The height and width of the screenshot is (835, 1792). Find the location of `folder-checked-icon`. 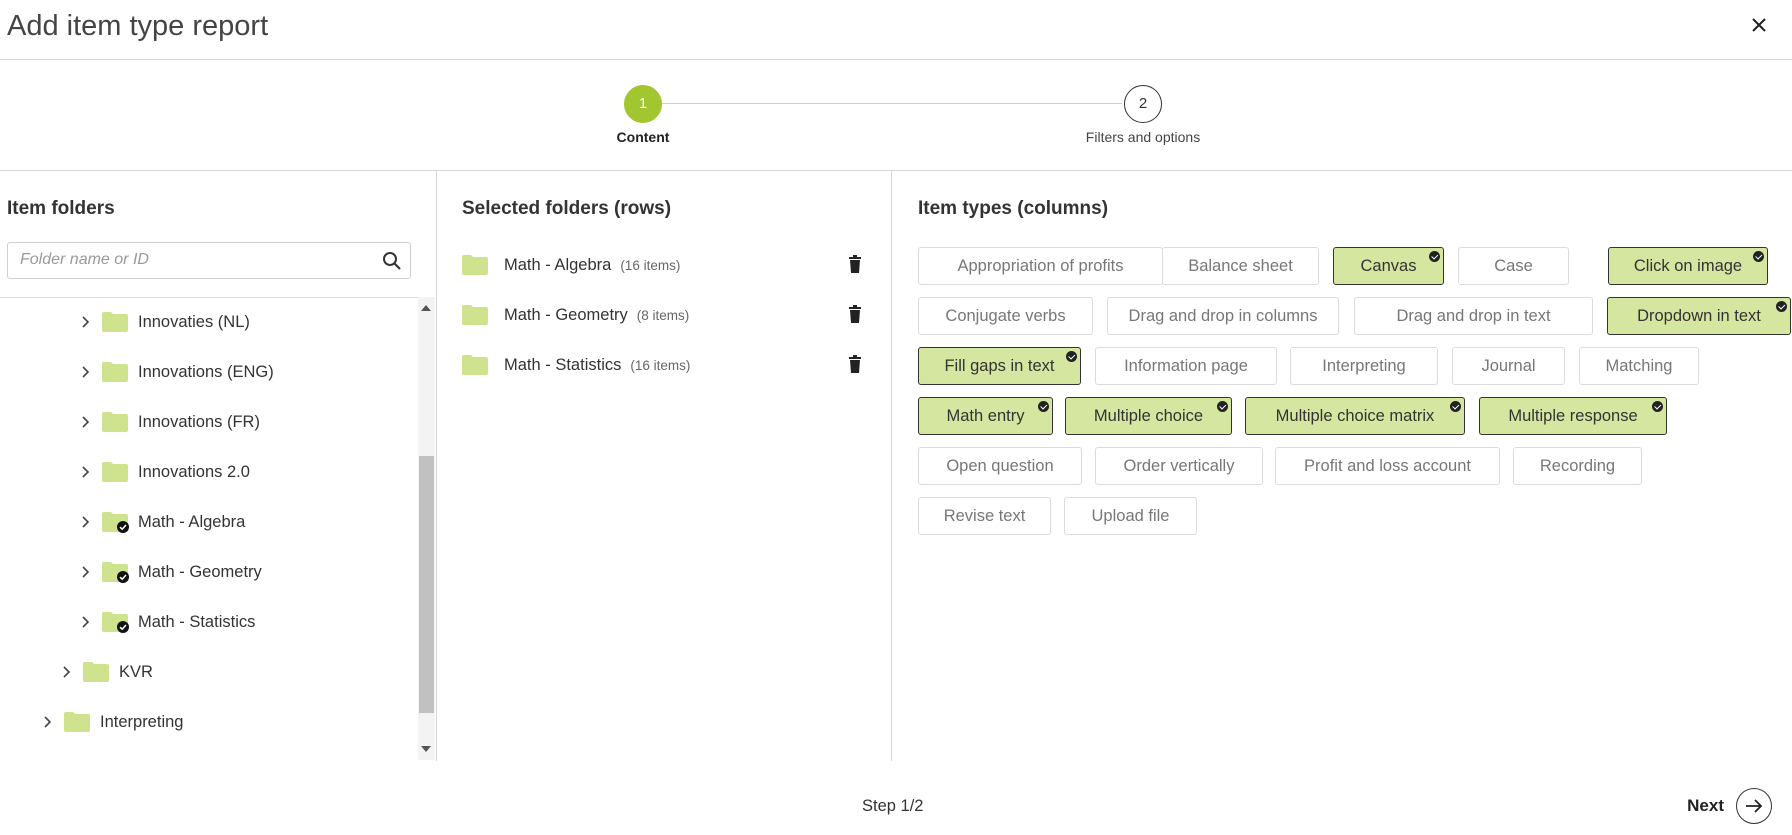

folder-checked-icon is located at coordinates (115, 572).